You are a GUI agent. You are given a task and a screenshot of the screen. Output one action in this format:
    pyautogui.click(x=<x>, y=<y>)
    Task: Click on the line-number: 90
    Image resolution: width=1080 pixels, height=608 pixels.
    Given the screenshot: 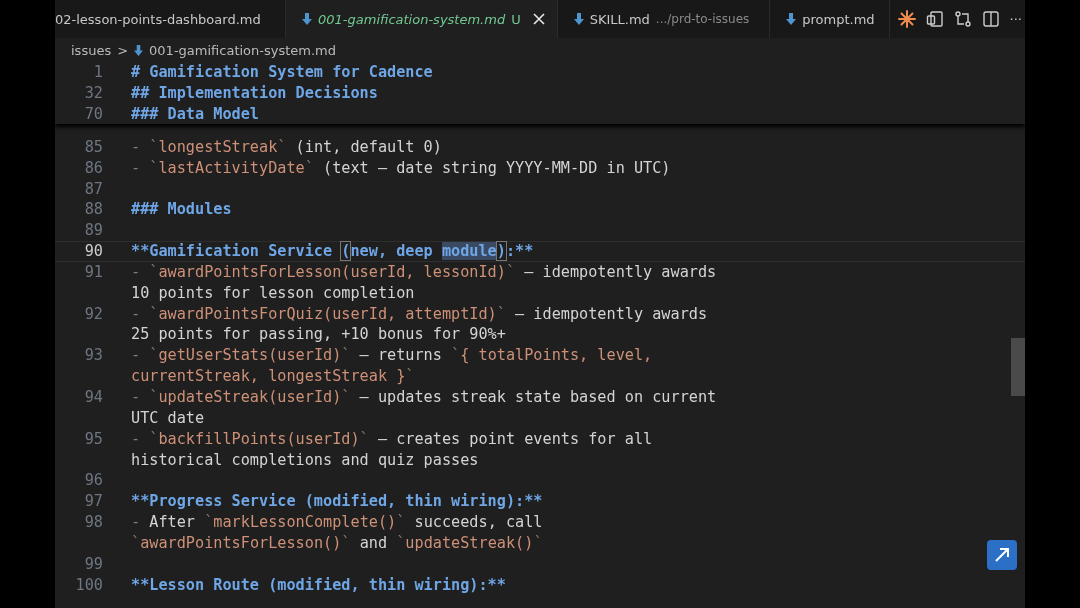 What is the action you would take?
    pyautogui.click(x=93, y=251)
    